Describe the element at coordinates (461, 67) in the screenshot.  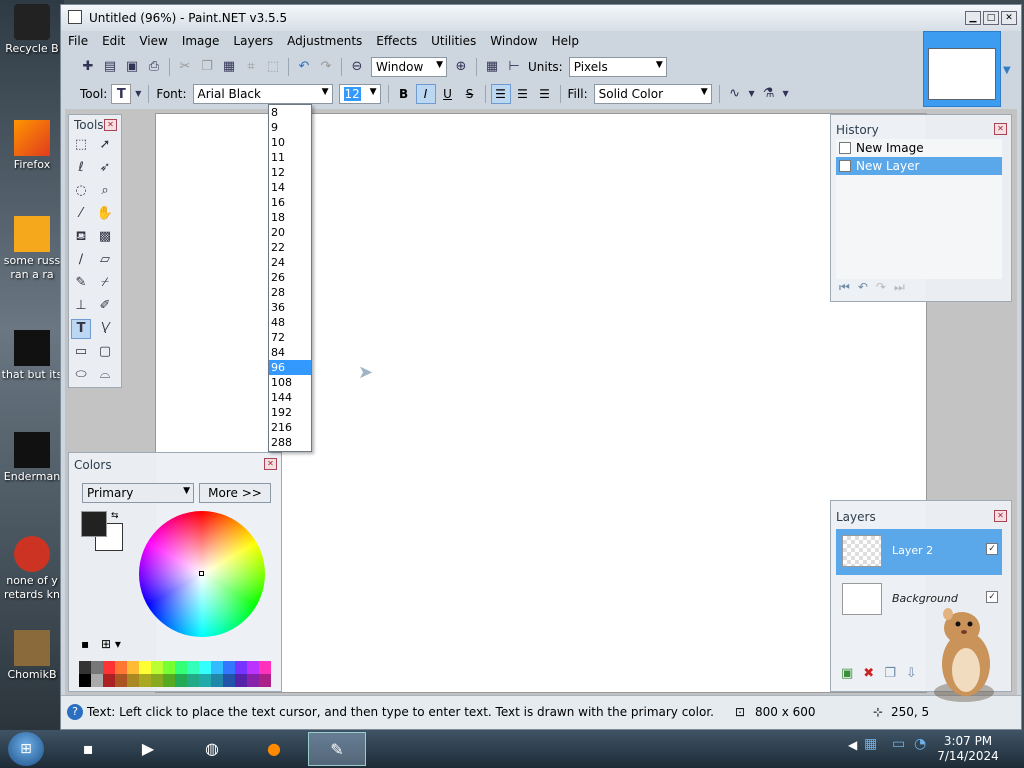
I see `zoom-in-icon: ⊕` at that location.